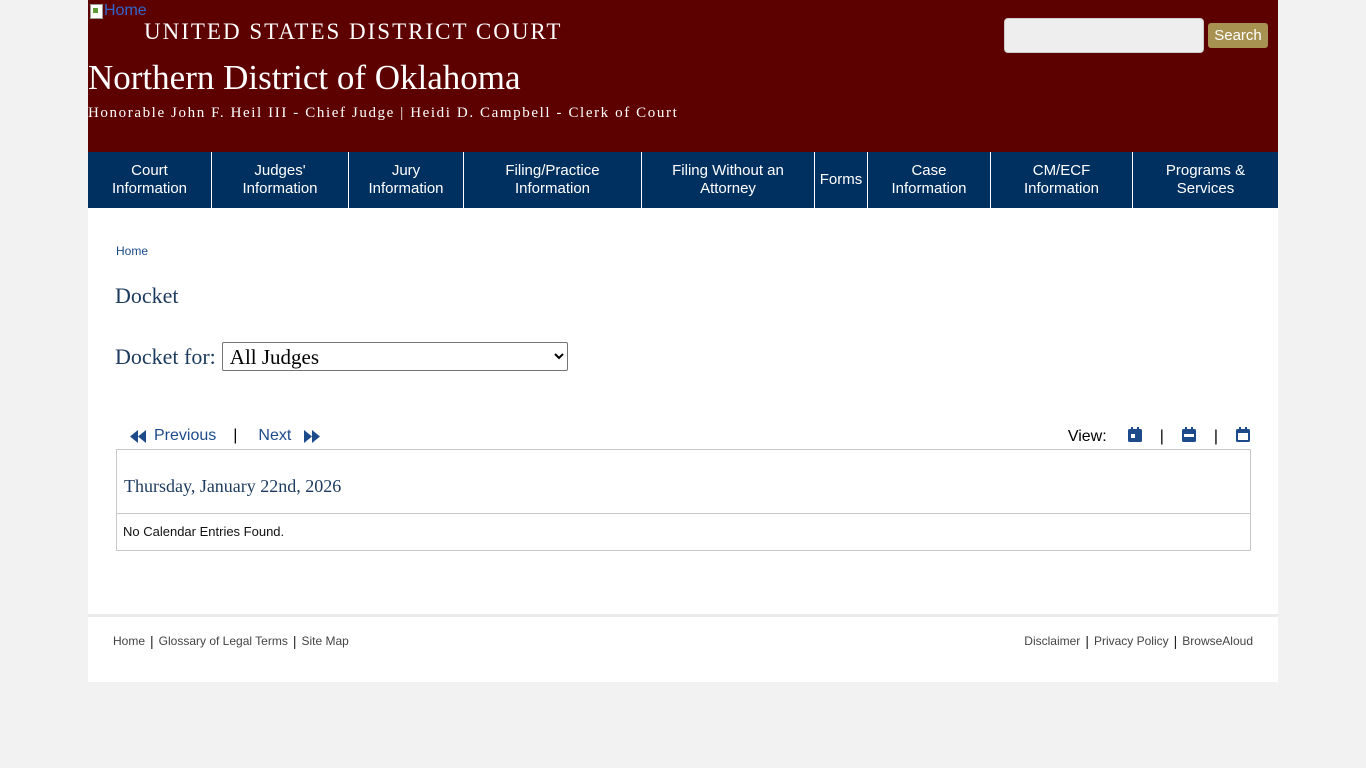  Describe the element at coordinates (96, 11) in the screenshot. I see `broken-image-icon` at that location.